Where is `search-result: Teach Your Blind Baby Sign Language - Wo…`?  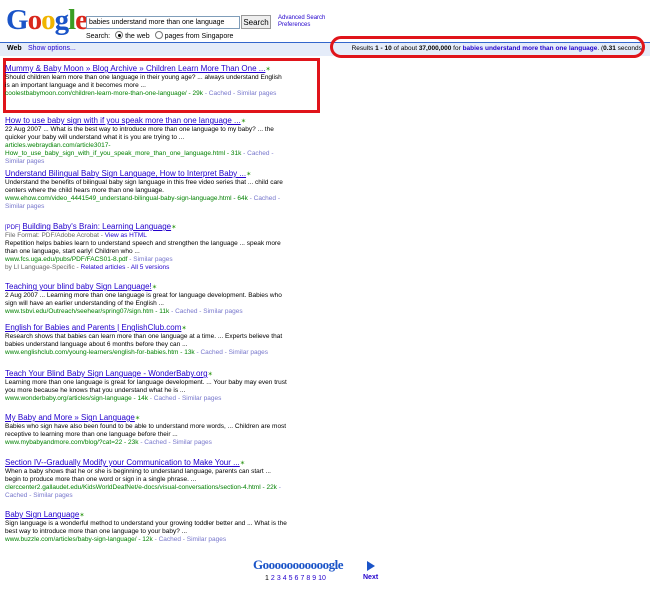 search-result: Teach Your Blind Baby Sign Language - Wo… is located at coordinates (146, 386).